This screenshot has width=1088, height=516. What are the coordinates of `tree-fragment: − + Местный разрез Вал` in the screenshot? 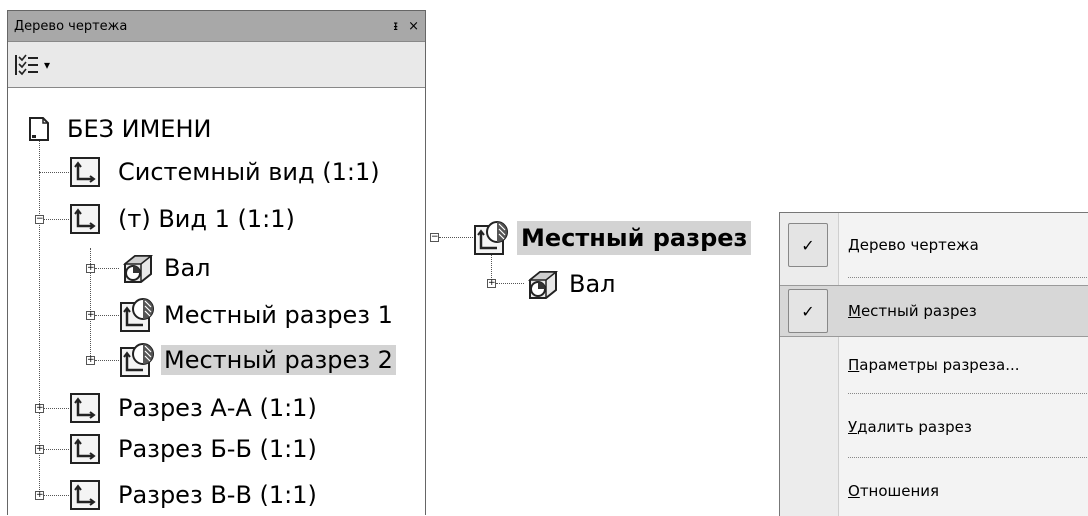 It's located at (605, 257).